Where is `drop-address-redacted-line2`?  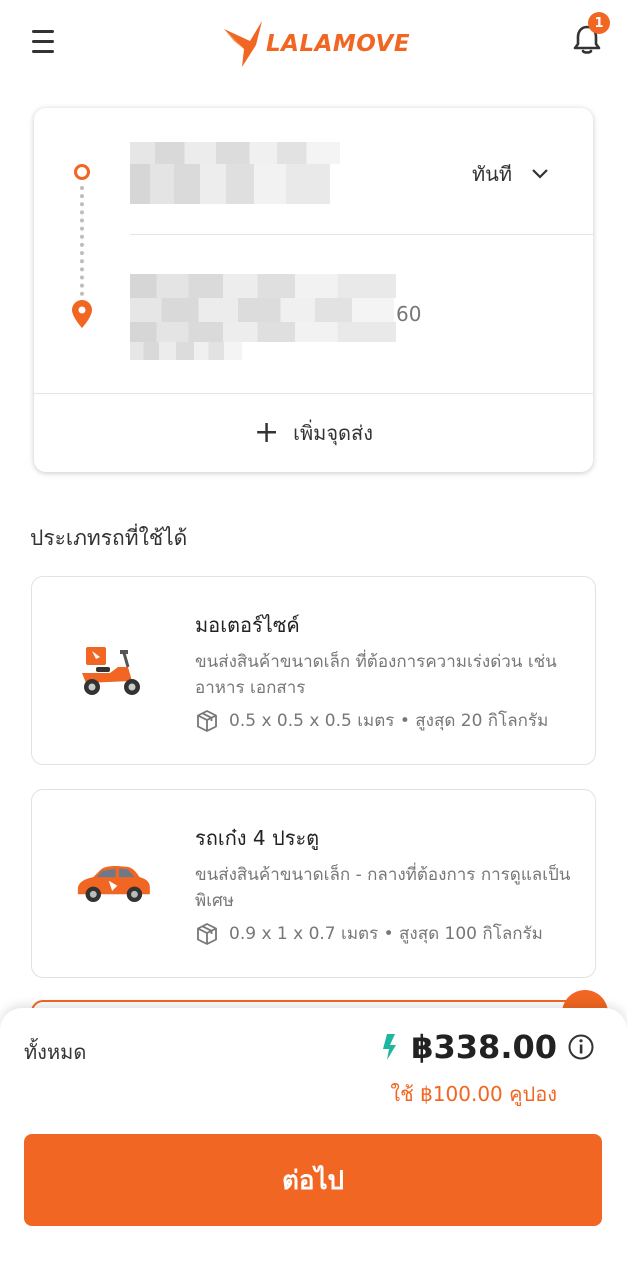
drop-address-redacted-line2 is located at coordinates (262, 310).